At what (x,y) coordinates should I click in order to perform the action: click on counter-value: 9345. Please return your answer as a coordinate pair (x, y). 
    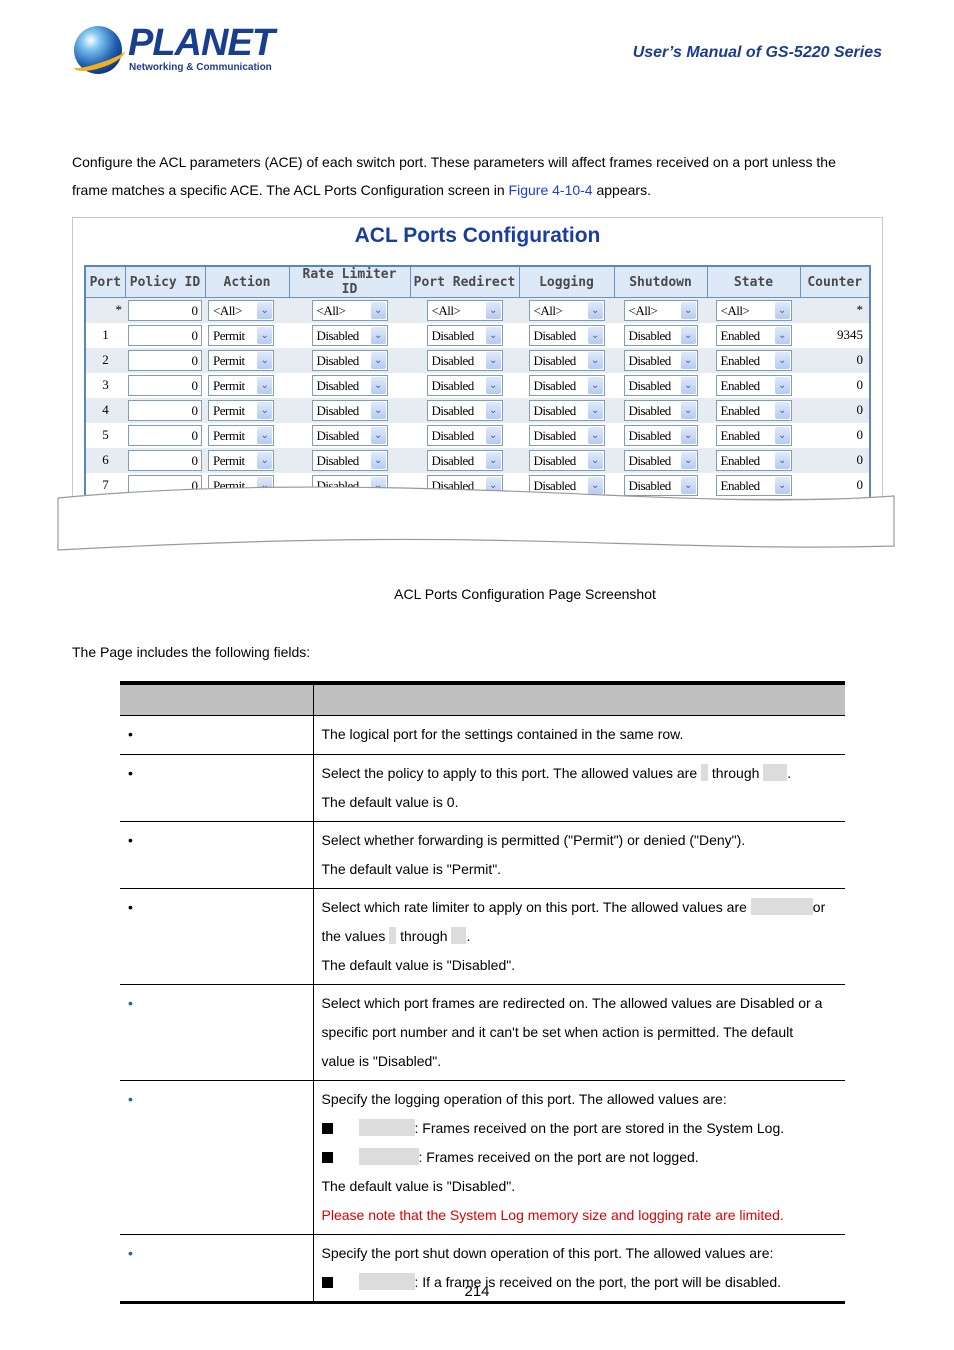
    Looking at the image, I should click on (850, 334).